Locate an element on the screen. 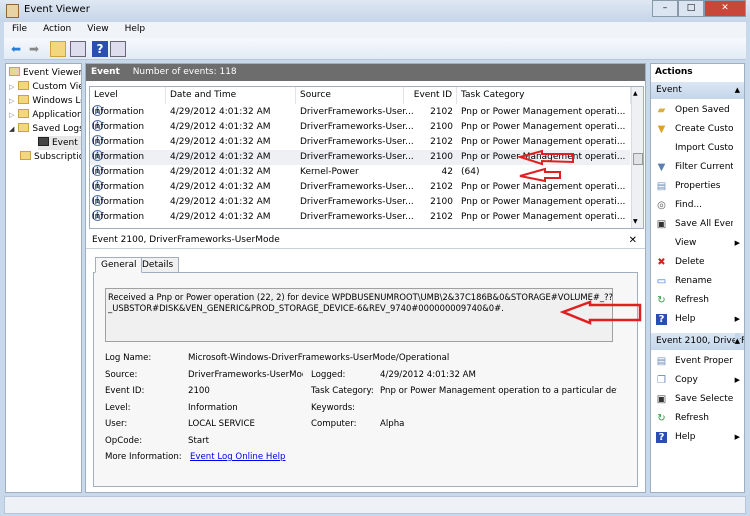  tab-general: General is located at coordinates (119, 265).